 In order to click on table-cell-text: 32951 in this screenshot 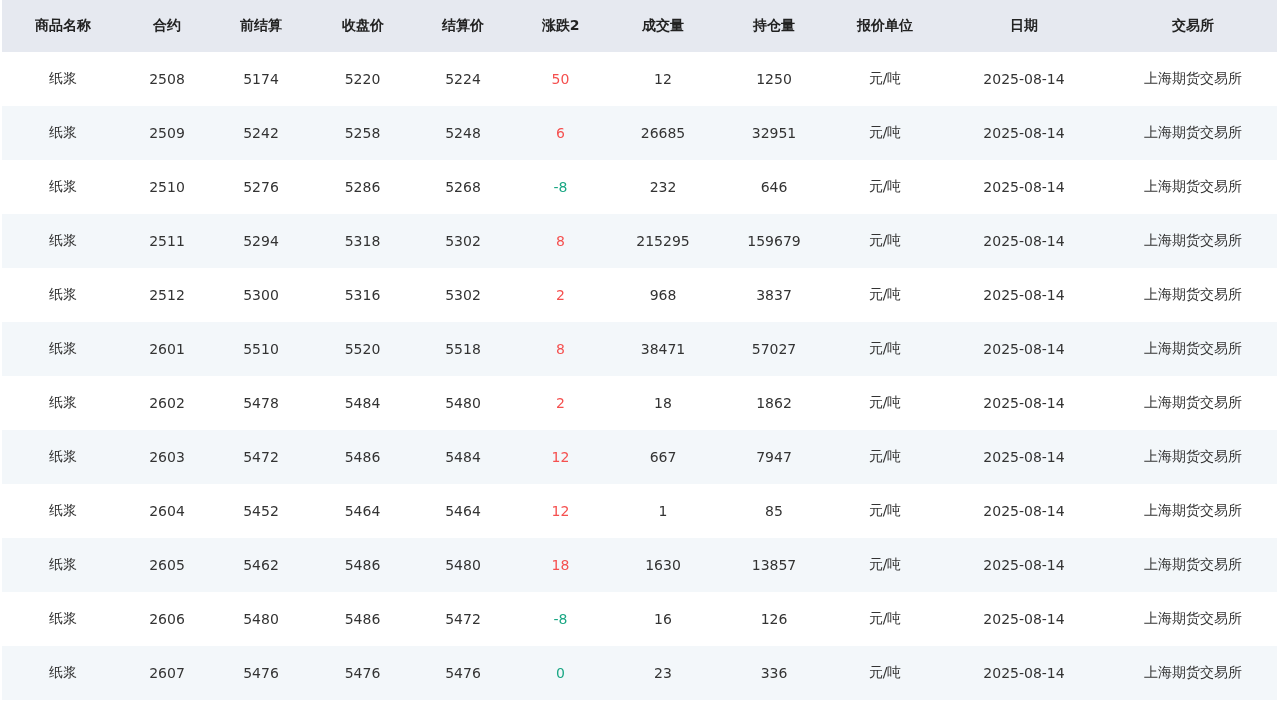, I will do `click(774, 133)`.